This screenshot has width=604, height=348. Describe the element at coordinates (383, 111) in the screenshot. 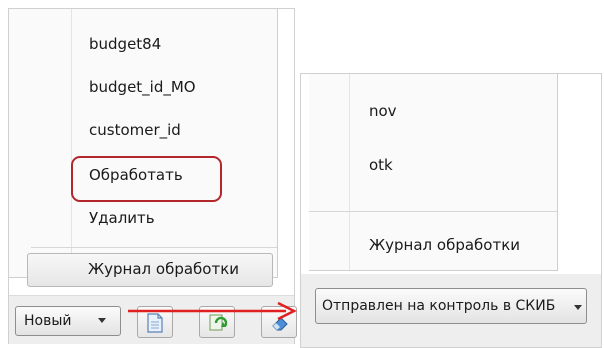

I see `menu-item-nov: nov` at that location.